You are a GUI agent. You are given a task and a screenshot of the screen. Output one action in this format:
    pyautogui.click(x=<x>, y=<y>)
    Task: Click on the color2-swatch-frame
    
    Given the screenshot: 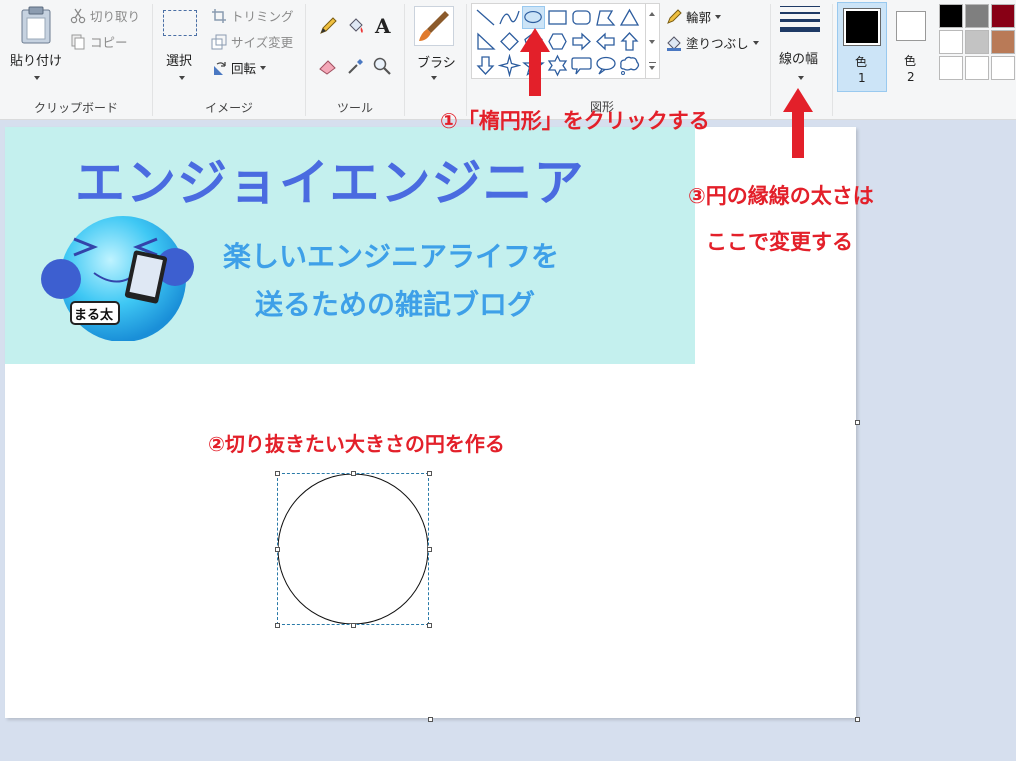 What is the action you would take?
    pyautogui.click(x=911, y=26)
    